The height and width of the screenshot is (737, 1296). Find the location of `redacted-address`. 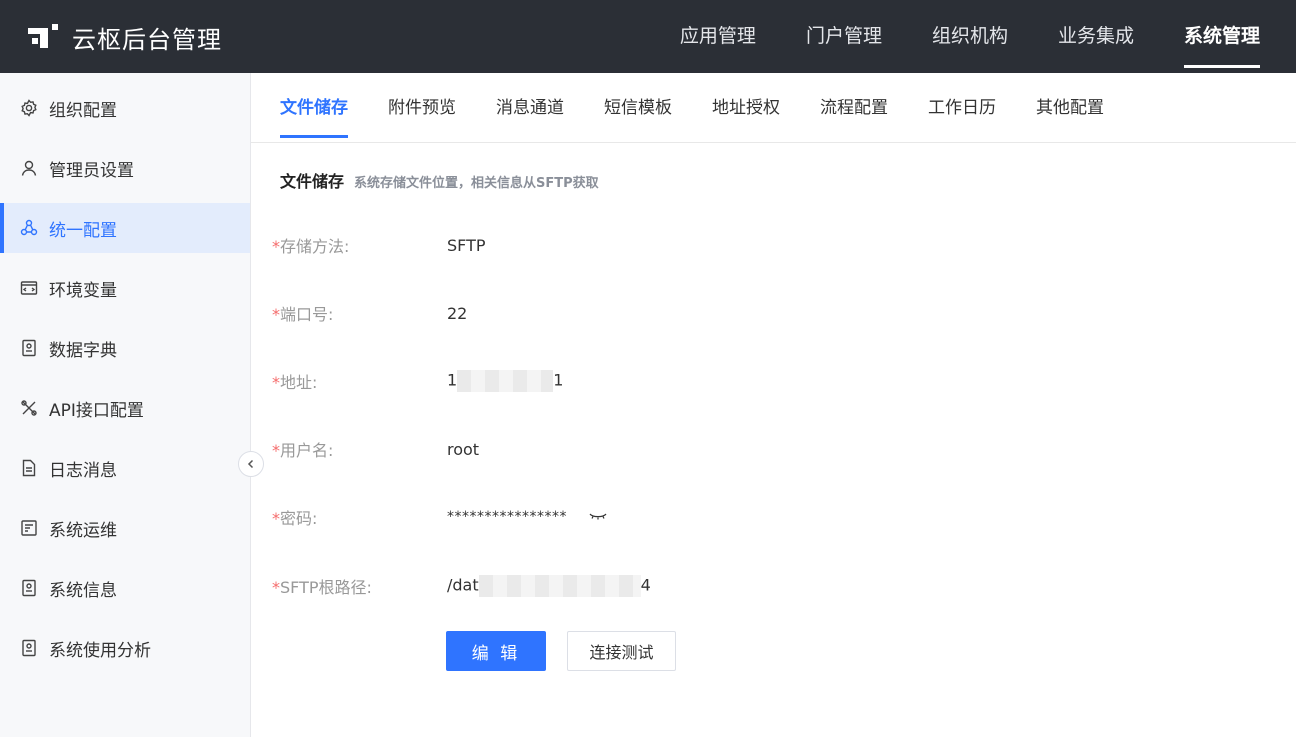

redacted-address is located at coordinates (505, 381).